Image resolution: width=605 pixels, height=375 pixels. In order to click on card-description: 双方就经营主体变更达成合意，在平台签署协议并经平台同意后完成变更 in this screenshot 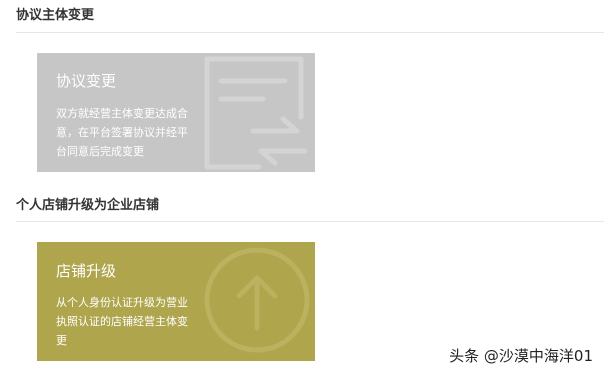, I will do `click(122, 132)`.